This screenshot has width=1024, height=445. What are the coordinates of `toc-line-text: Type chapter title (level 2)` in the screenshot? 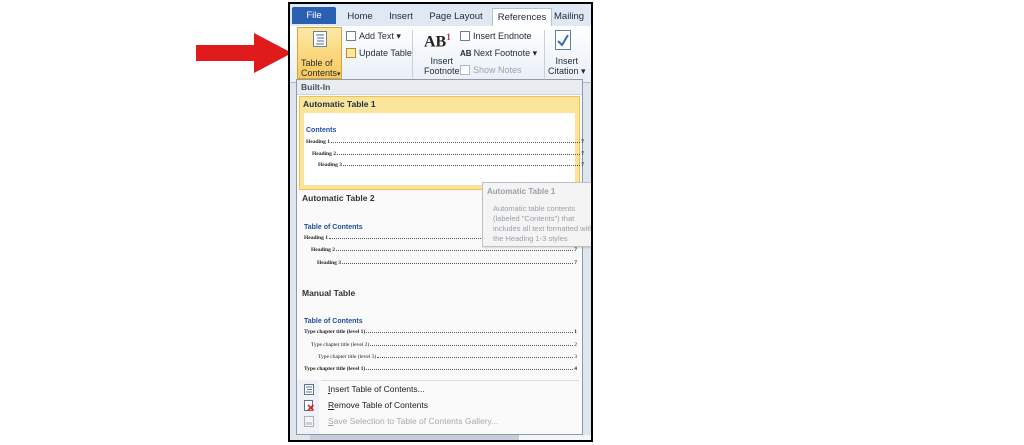 It's located at (340, 345).